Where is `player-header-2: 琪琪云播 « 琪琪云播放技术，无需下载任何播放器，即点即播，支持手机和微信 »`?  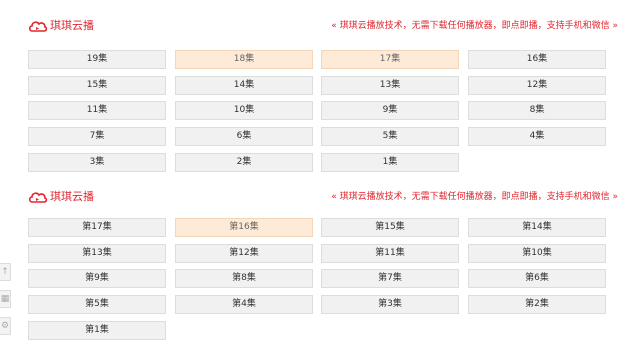
player-header-2: 琪琪云播 « 琪琪云播放技术，无需下载任何播放器，即点即播，支持手机和微信 » is located at coordinates (320, 199).